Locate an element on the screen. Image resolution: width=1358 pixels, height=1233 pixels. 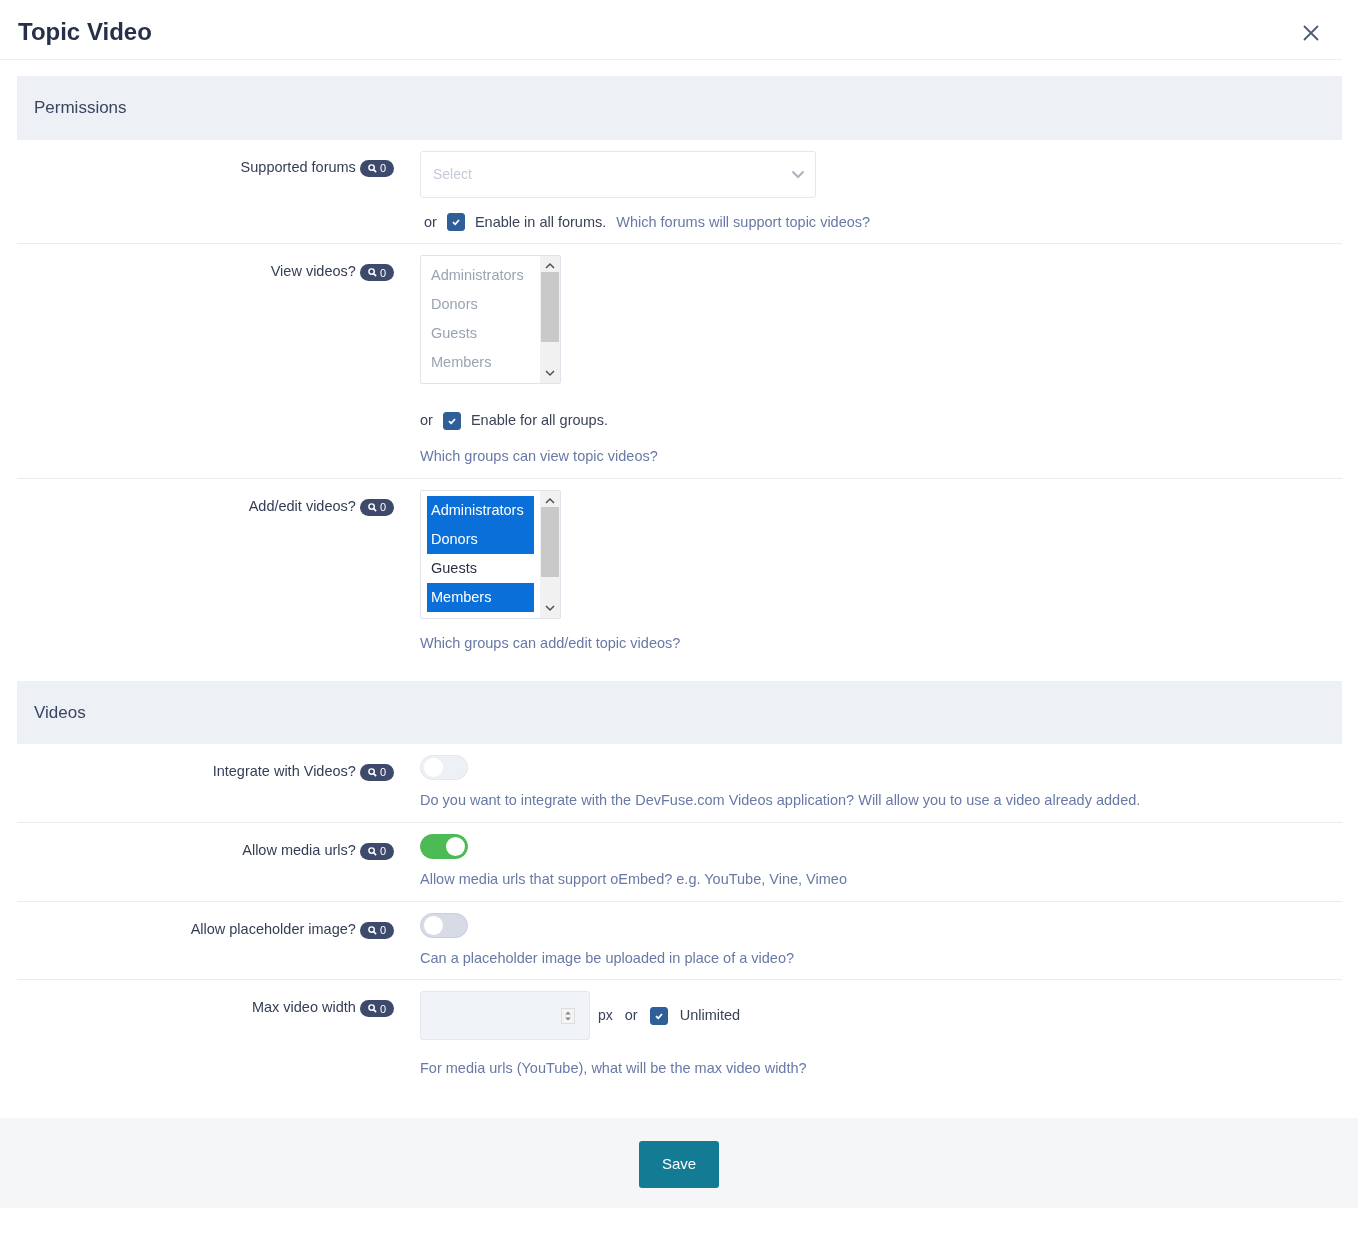
listbox-option: Members is located at coordinates (480, 597).